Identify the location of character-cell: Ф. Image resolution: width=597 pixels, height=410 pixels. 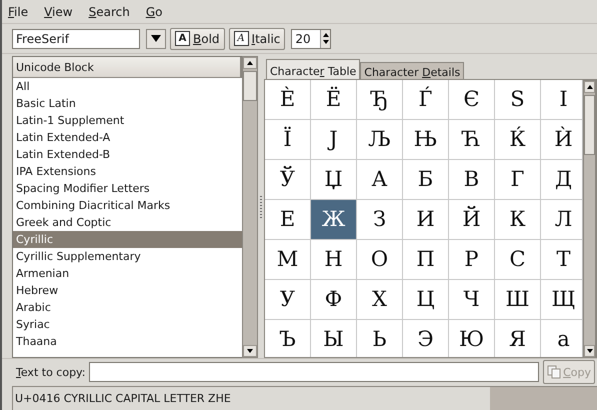
(334, 300).